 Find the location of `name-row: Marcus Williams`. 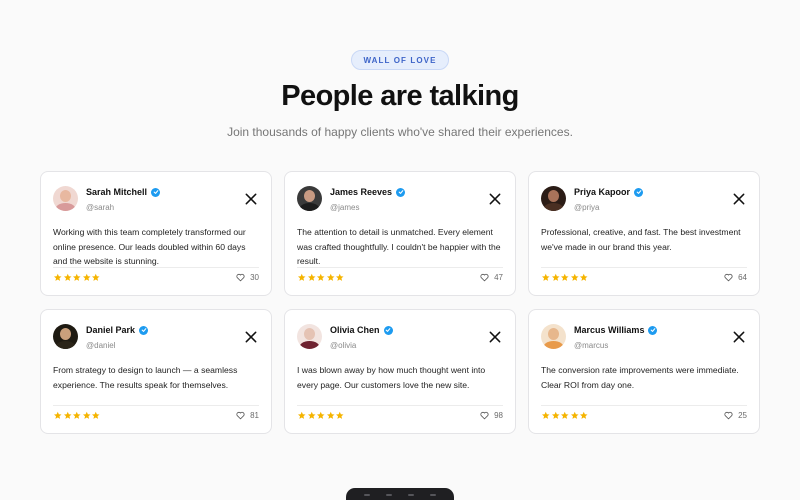

name-row: Marcus Williams is located at coordinates (653, 330).